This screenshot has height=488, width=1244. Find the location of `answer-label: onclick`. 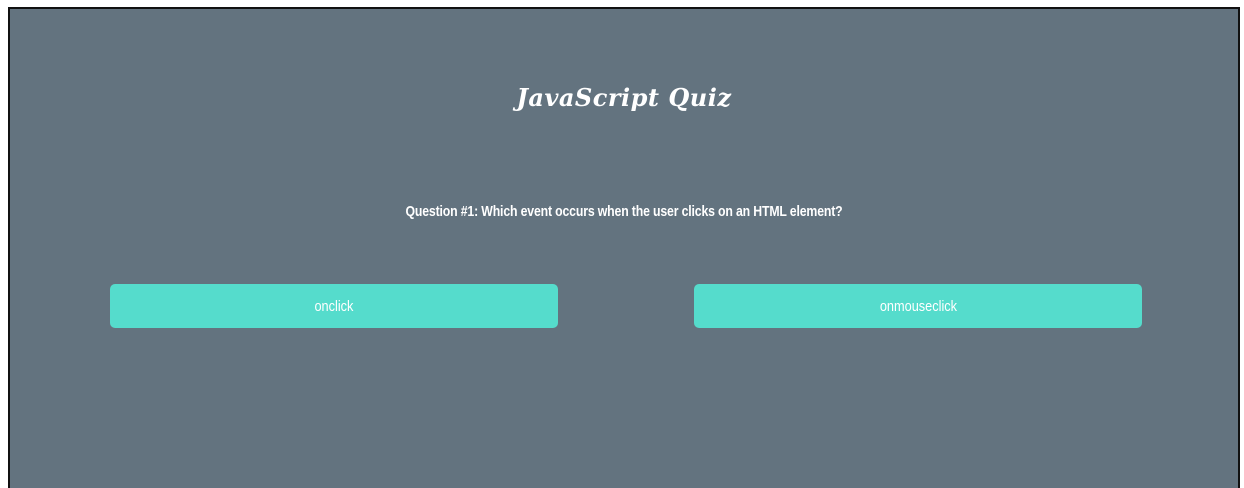

answer-label: onclick is located at coordinates (334, 306).